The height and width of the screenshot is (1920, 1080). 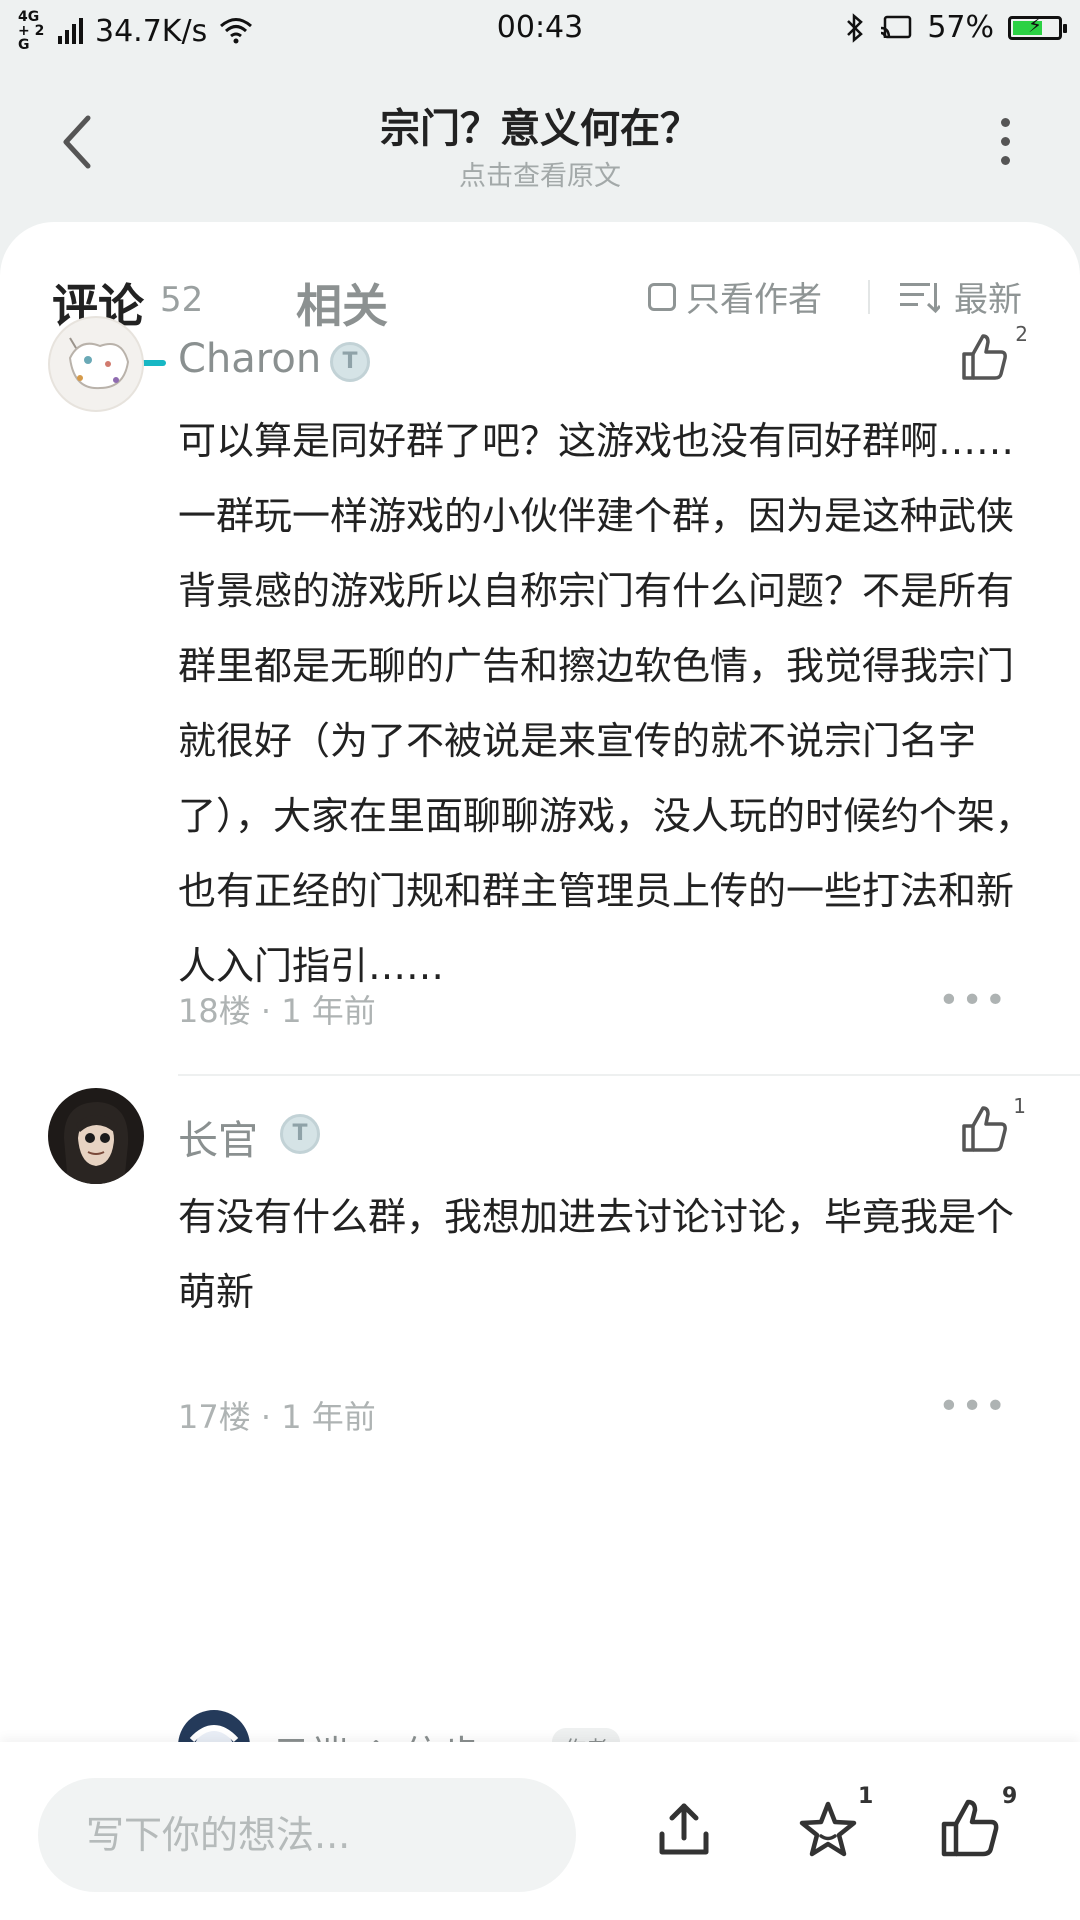 I want to click on like-count: 1, so click(x=1019, y=1106).